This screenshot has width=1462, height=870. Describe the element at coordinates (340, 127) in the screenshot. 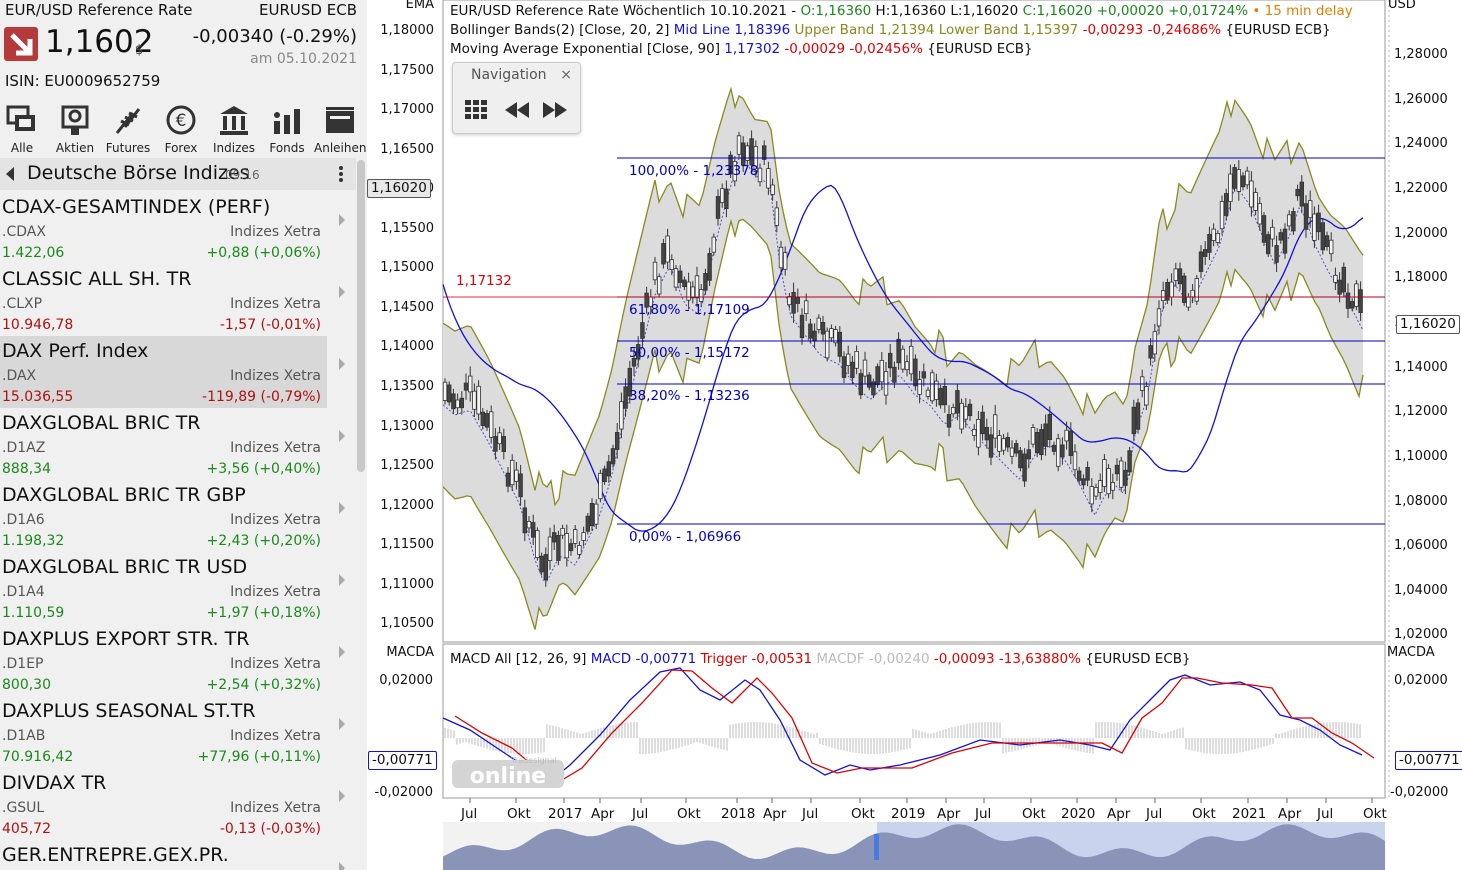

I see `category-bonds: Anleihen` at that location.